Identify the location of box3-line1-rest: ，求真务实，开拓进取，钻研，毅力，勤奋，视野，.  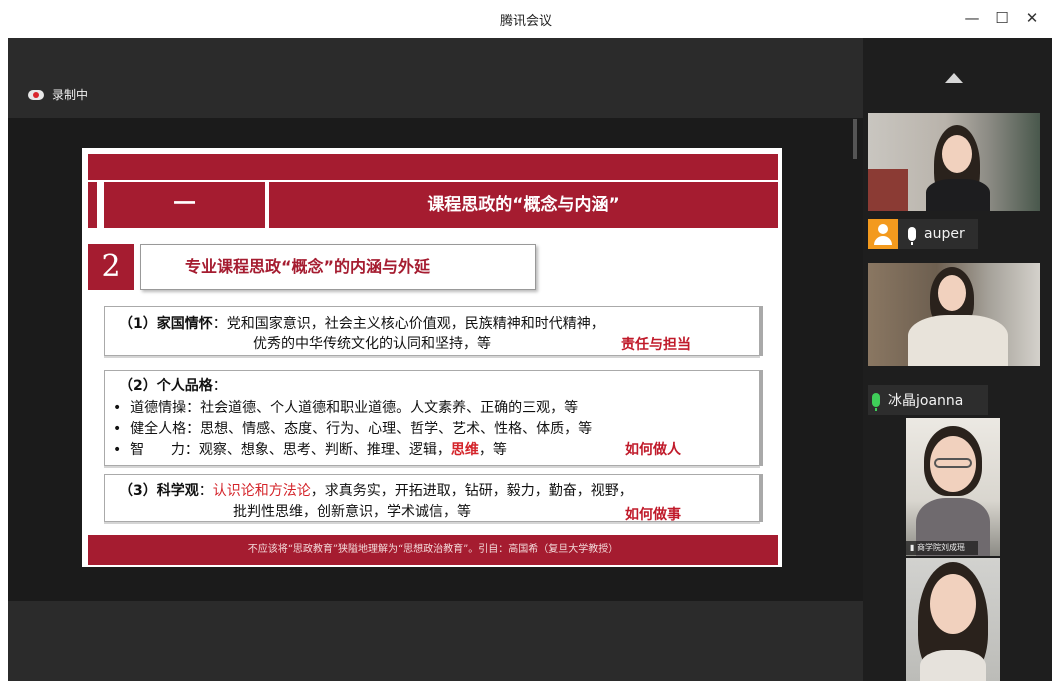
(471, 491).